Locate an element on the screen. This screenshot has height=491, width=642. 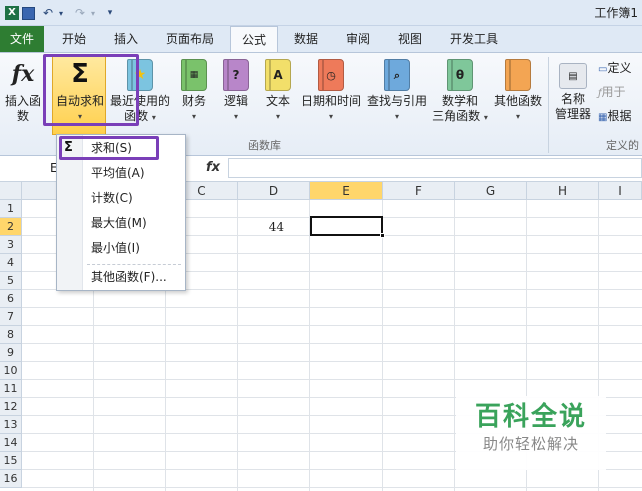
customize-qat-icon: ▾ is located at coordinates (110, 13).